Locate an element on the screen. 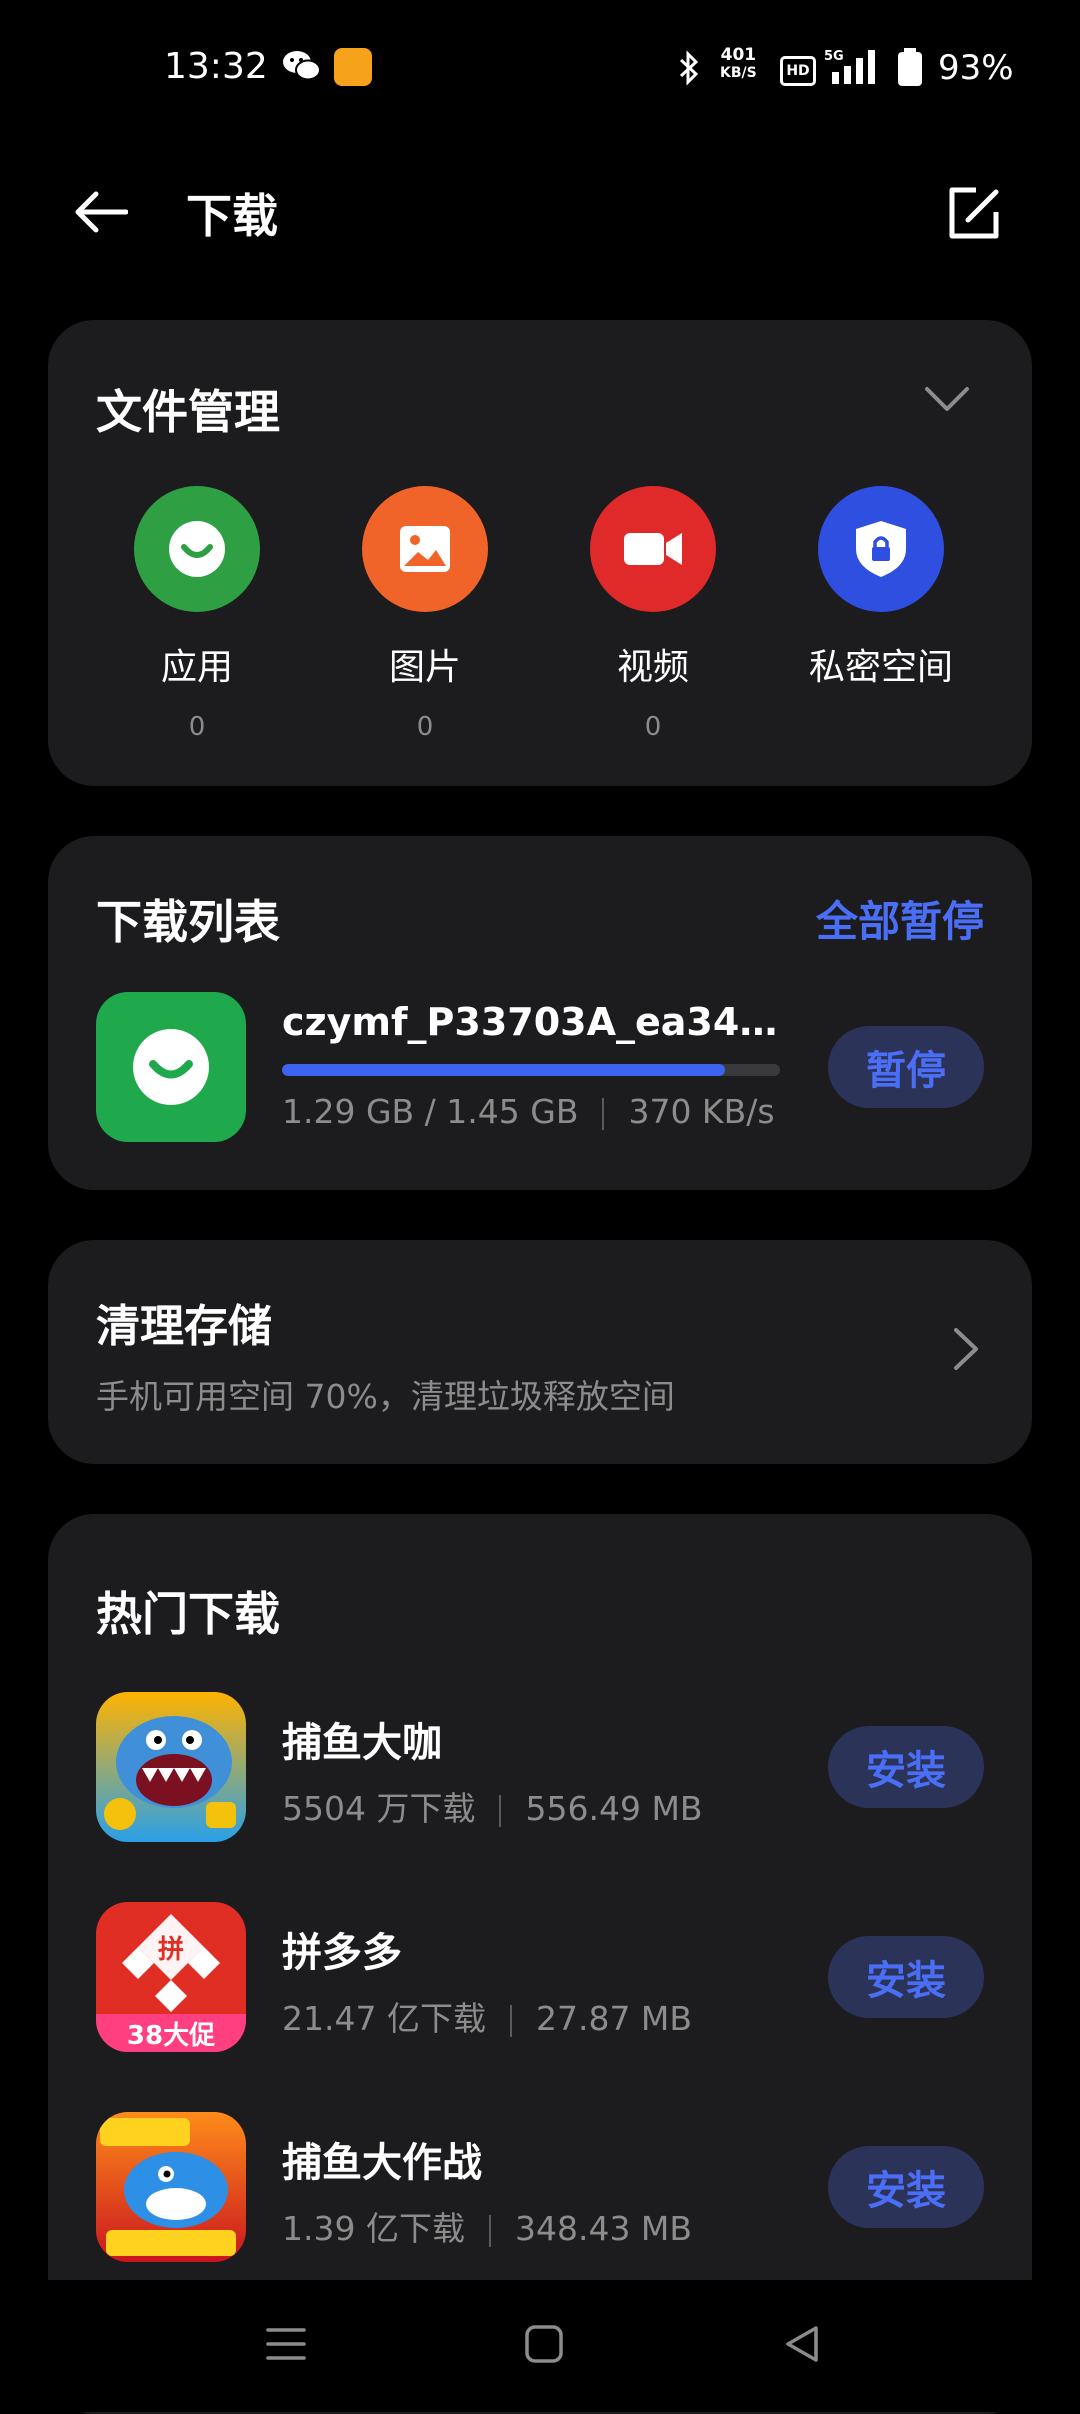 This screenshot has width=1080, height=2414. pause-all-button: 全部暂停 is located at coordinates (900, 918).